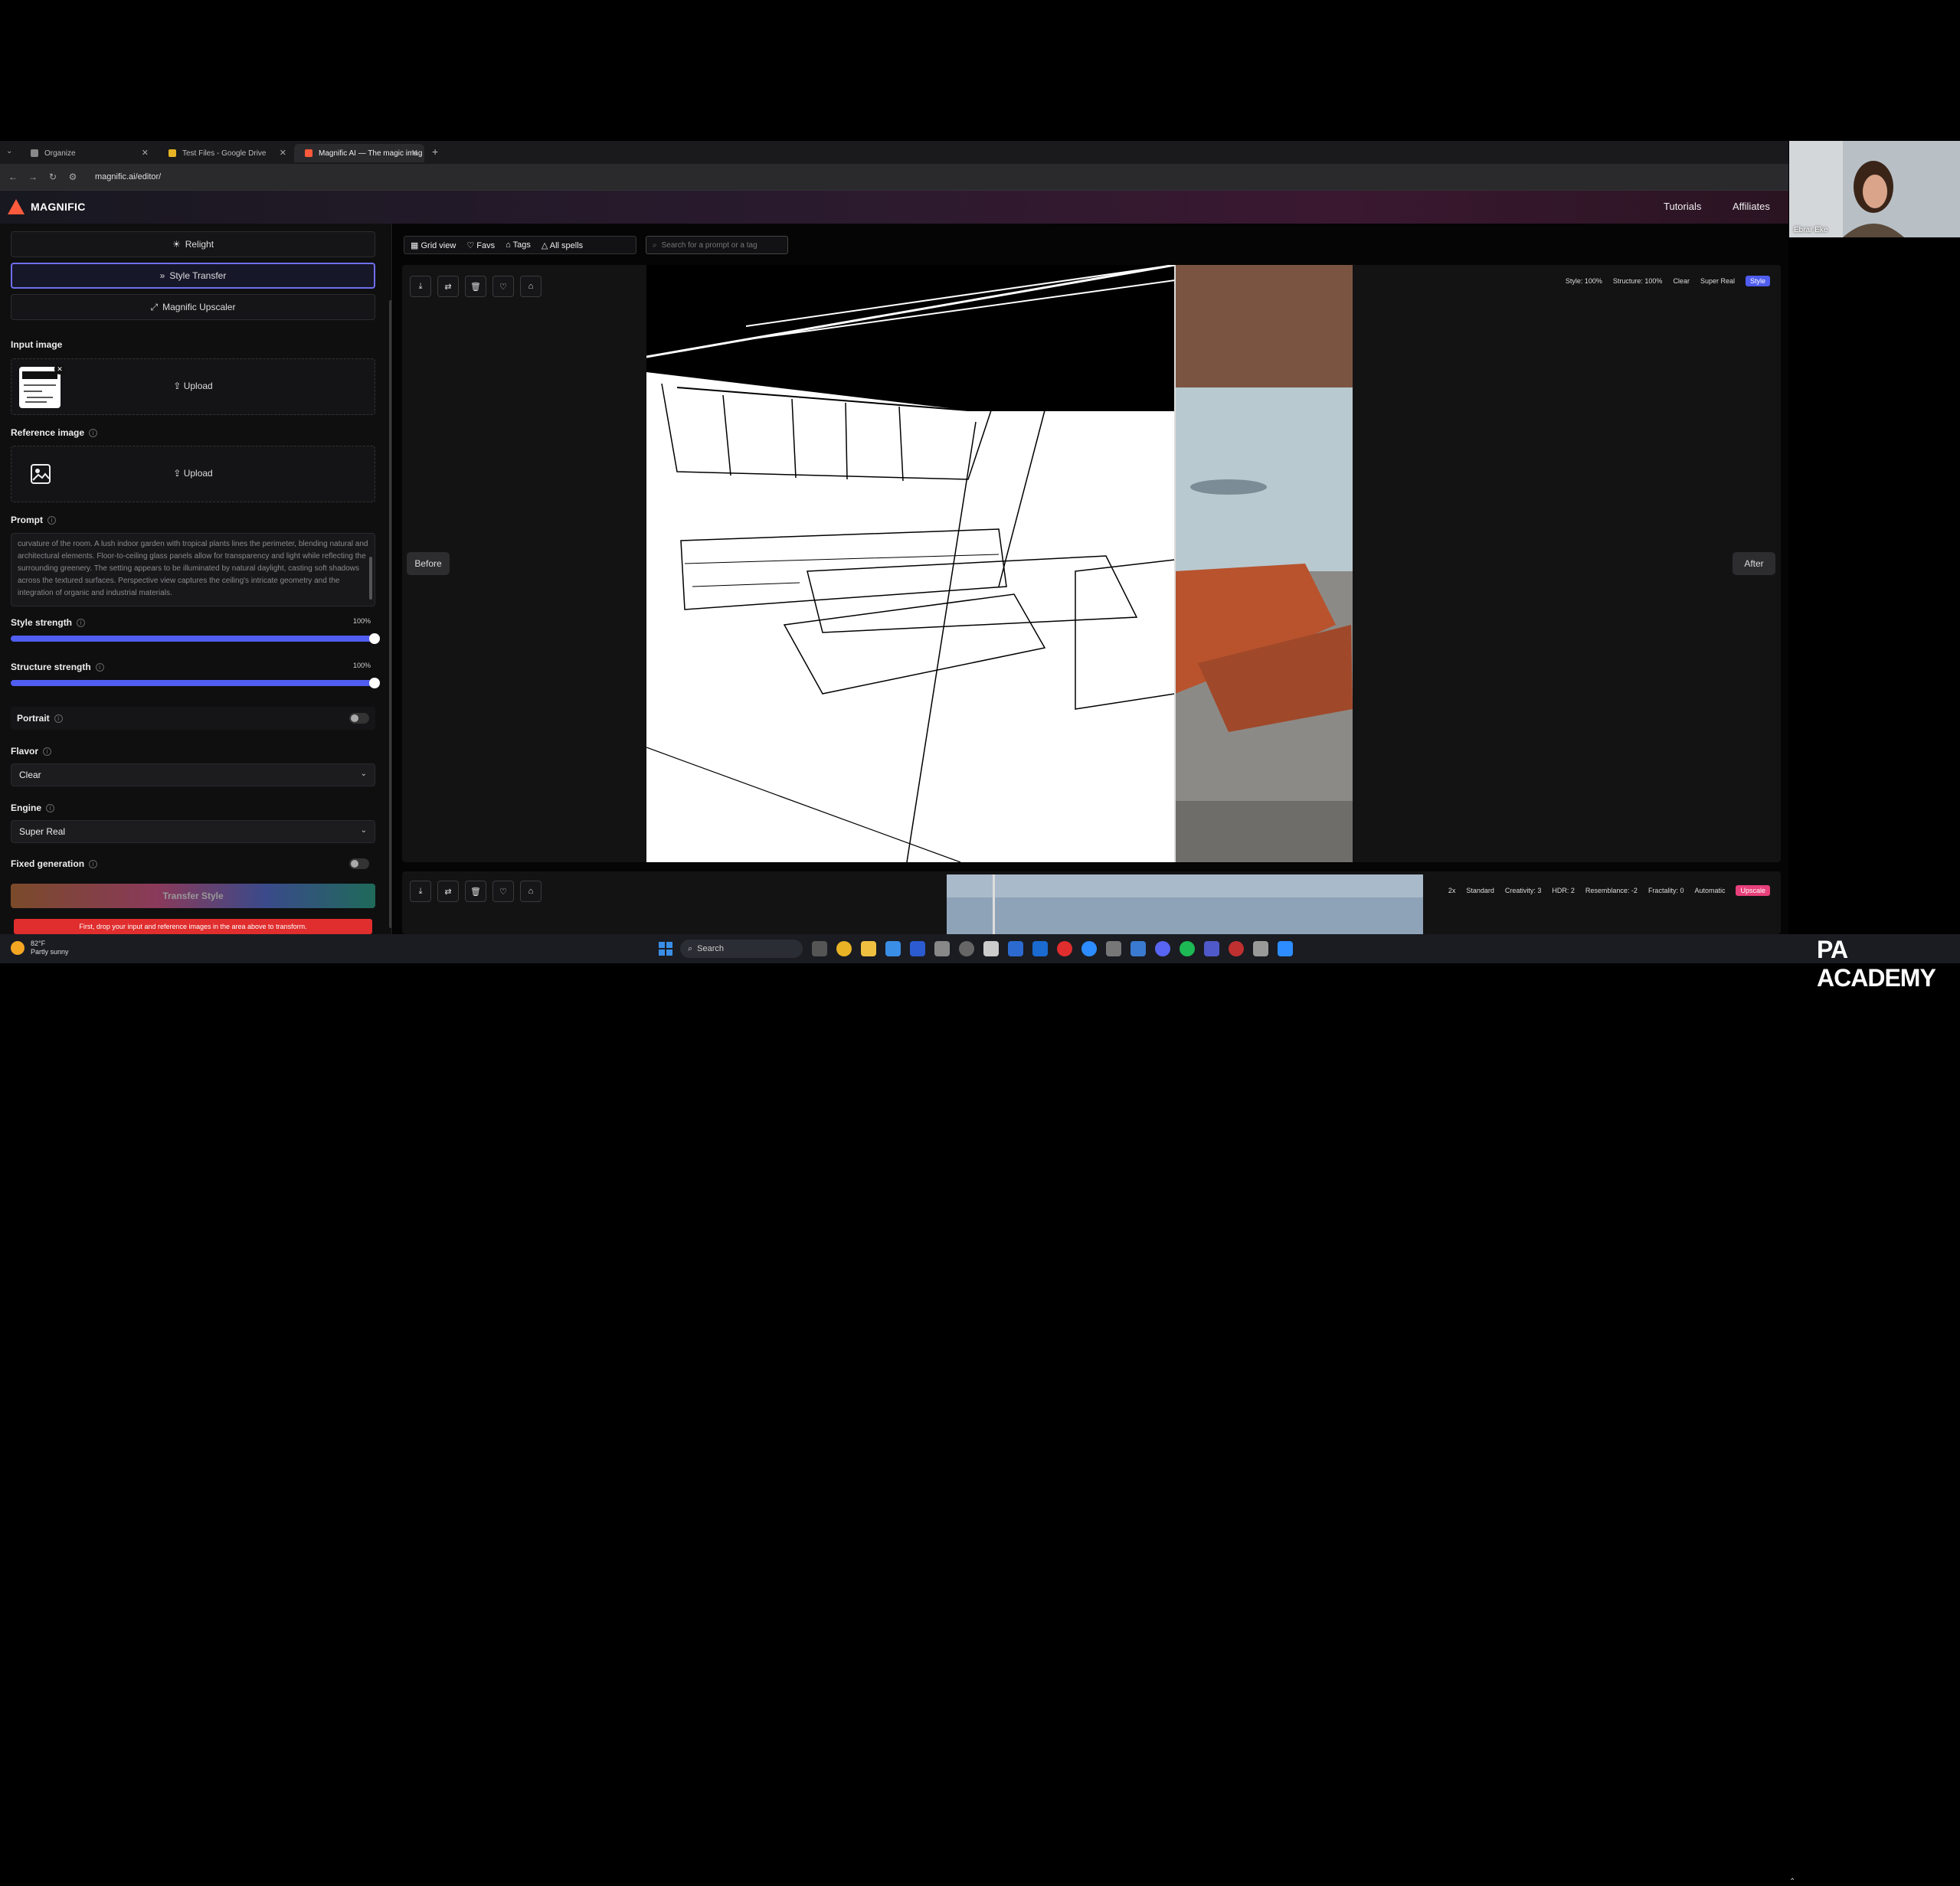 This screenshot has width=1960, height=1886. Describe the element at coordinates (34, 153) in the screenshot. I see `tab-favicon-icon` at that location.